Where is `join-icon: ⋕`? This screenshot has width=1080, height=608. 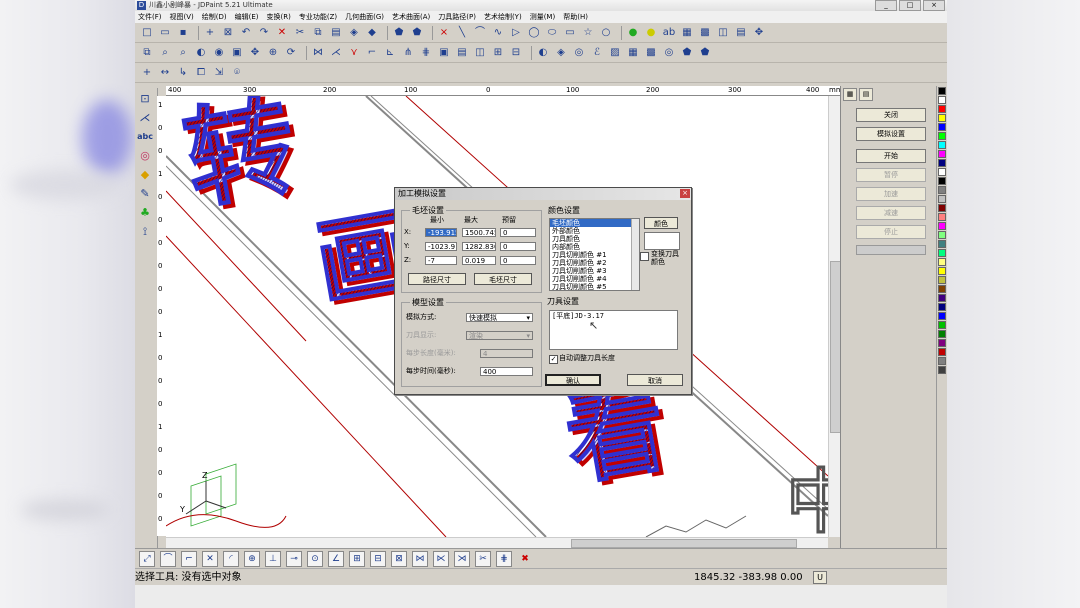 join-icon: ⋕ is located at coordinates (426, 53).